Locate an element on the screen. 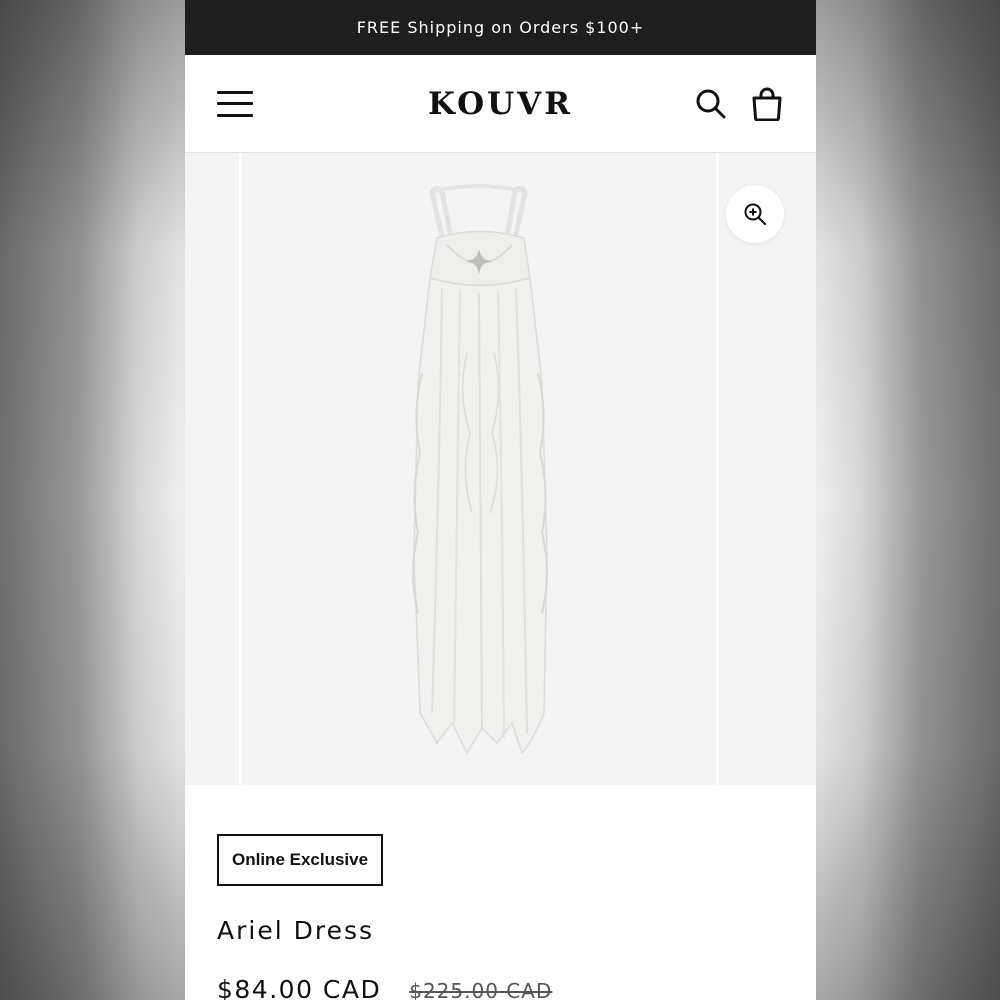  previous-slide is located at coordinates (212, 469).